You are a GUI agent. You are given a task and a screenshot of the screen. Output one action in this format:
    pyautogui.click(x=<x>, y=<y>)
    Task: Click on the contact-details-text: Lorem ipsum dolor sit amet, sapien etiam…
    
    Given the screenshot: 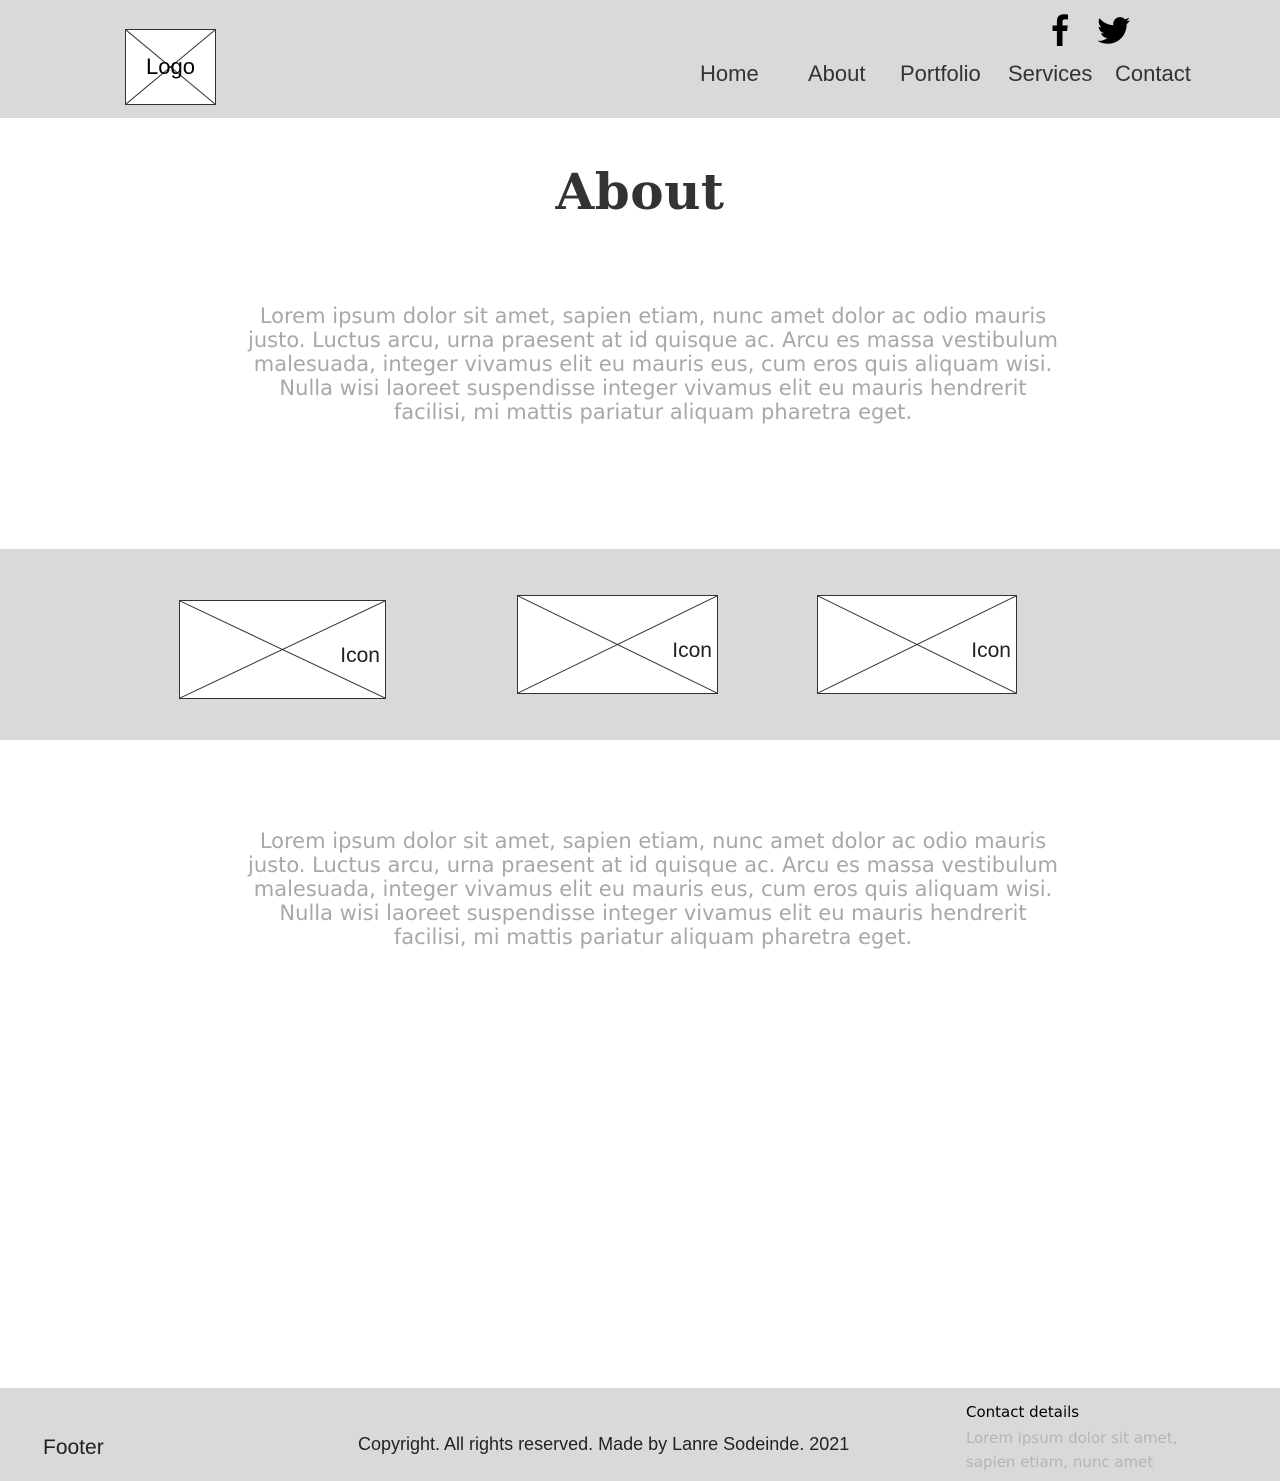 What is the action you would take?
    pyautogui.click(x=1072, y=1450)
    